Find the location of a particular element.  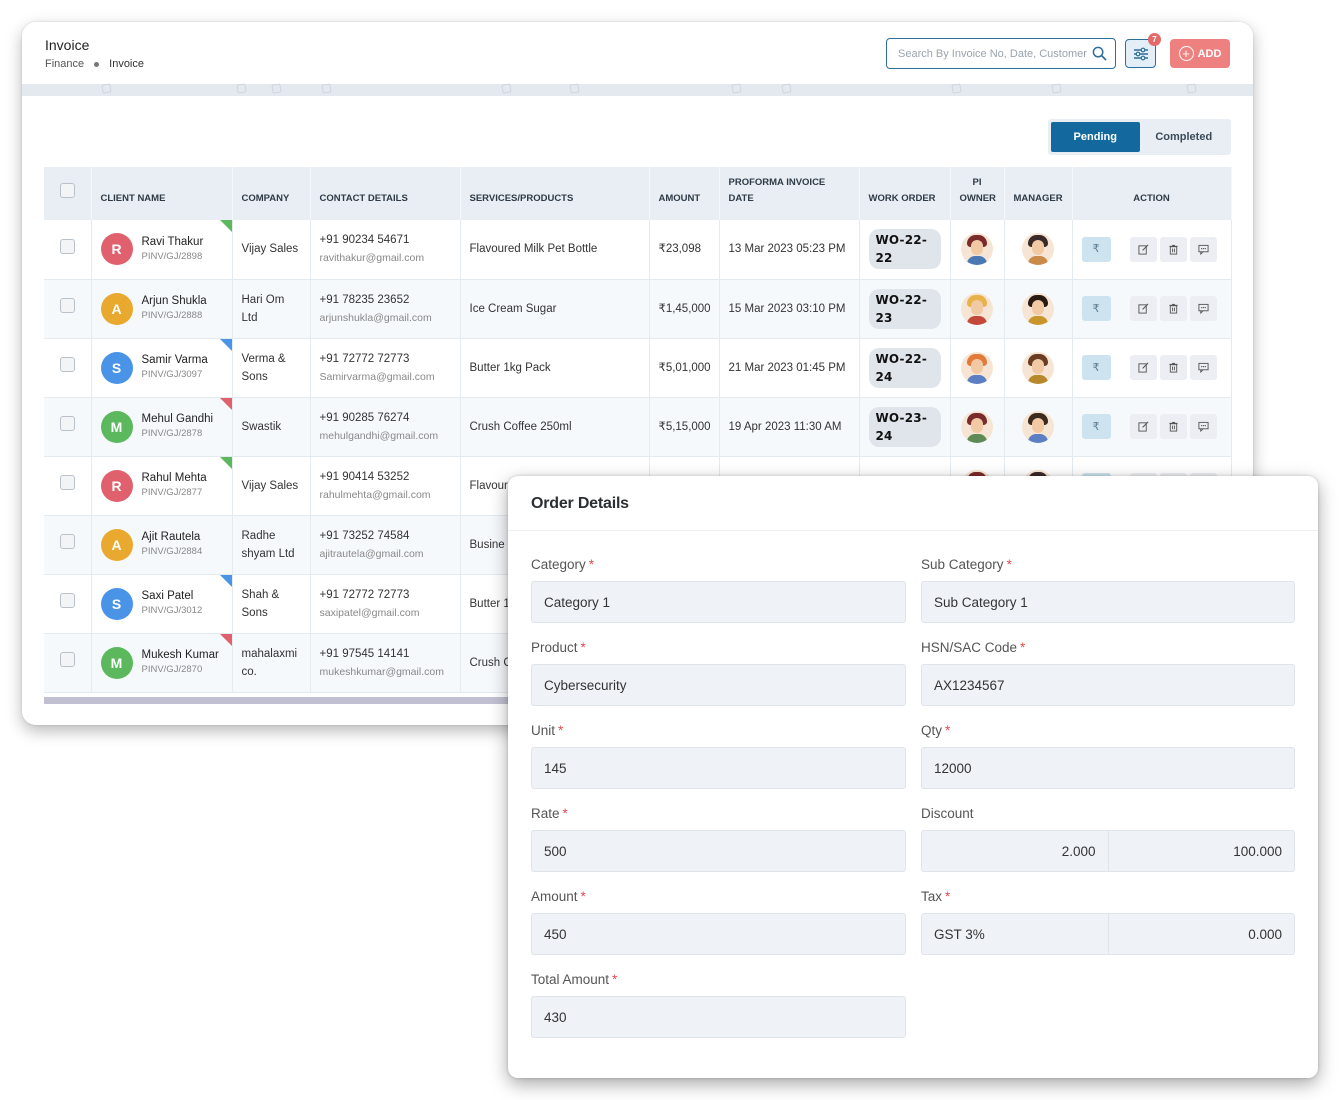

rate-input: 500 is located at coordinates (718, 851).